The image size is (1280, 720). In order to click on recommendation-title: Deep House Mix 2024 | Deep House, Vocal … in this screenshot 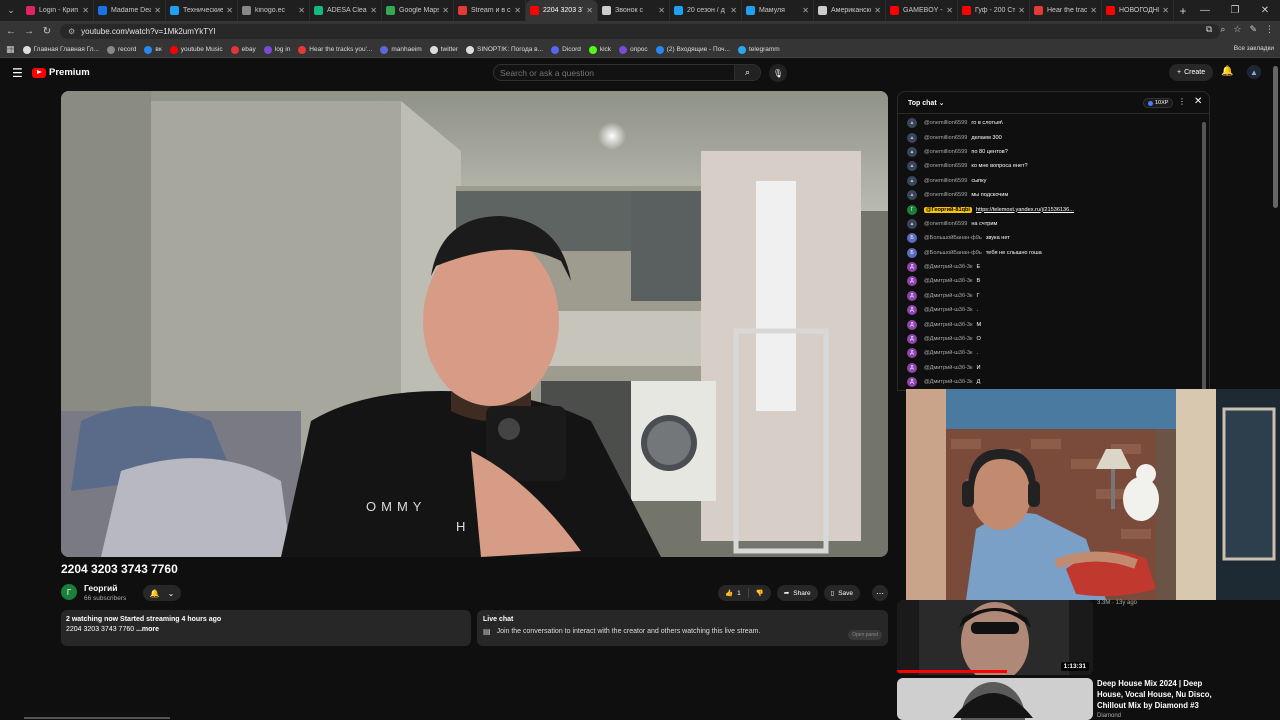, I will do `click(1162, 694)`.